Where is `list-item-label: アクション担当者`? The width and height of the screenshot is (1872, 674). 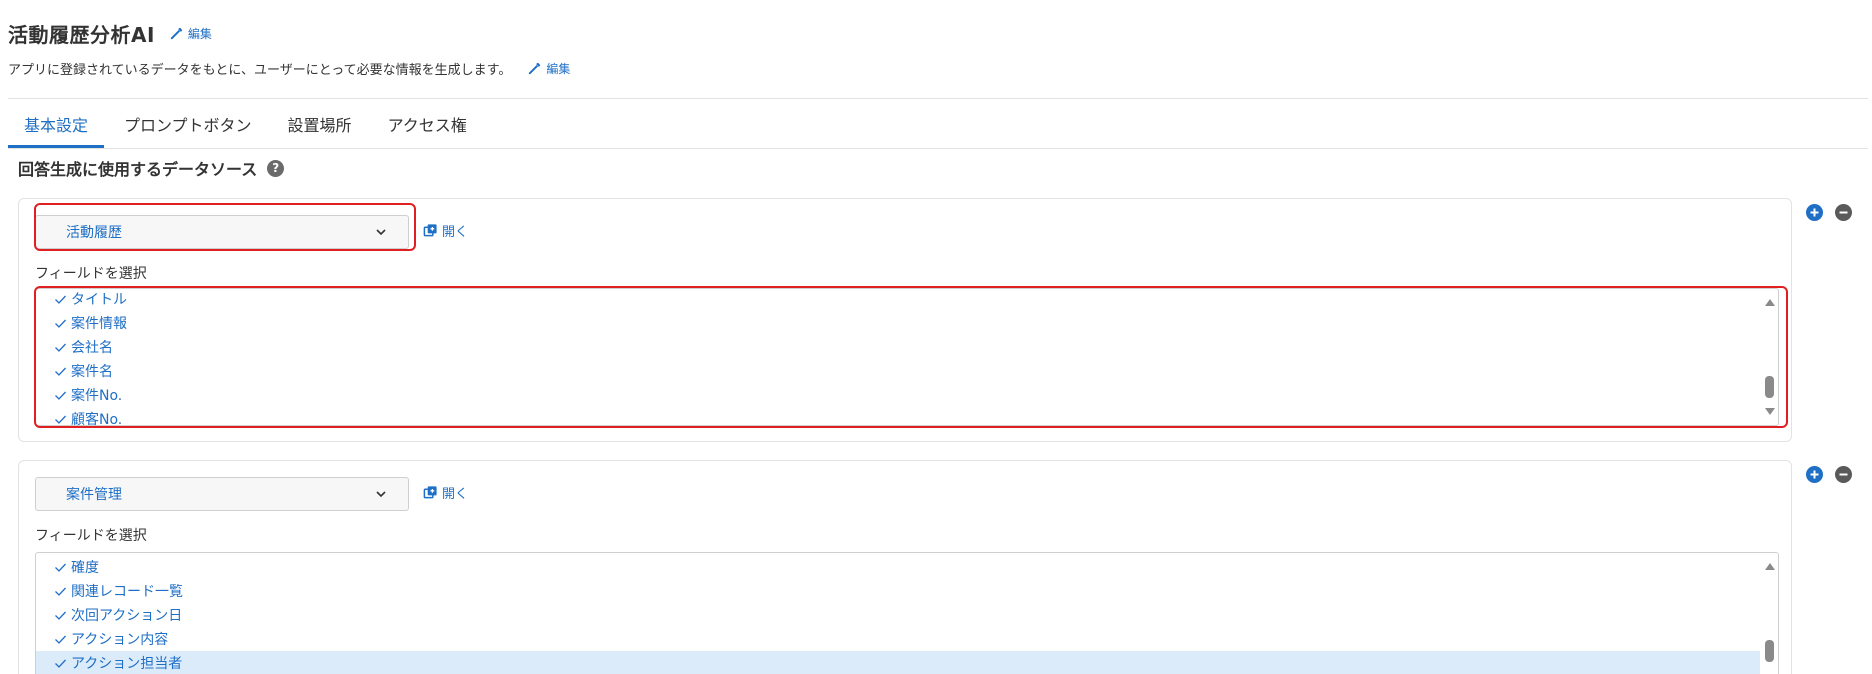
list-item-label: アクション担当者 is located at coordinates (127, 664).